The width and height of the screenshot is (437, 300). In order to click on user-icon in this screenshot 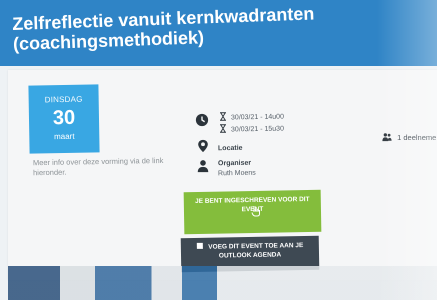, I will do `click(203, 166)`.